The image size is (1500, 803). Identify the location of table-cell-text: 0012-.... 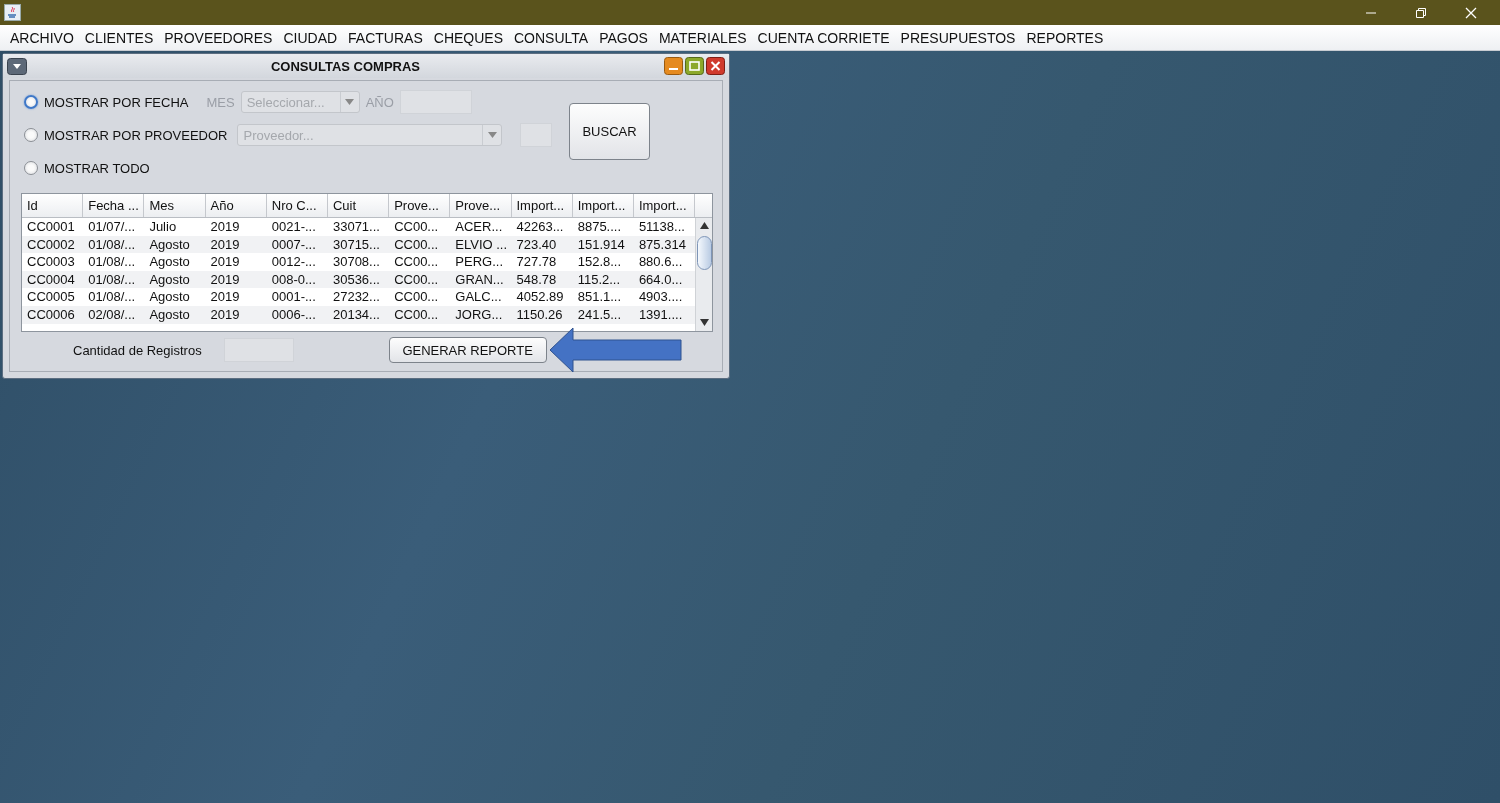
(293, 262).